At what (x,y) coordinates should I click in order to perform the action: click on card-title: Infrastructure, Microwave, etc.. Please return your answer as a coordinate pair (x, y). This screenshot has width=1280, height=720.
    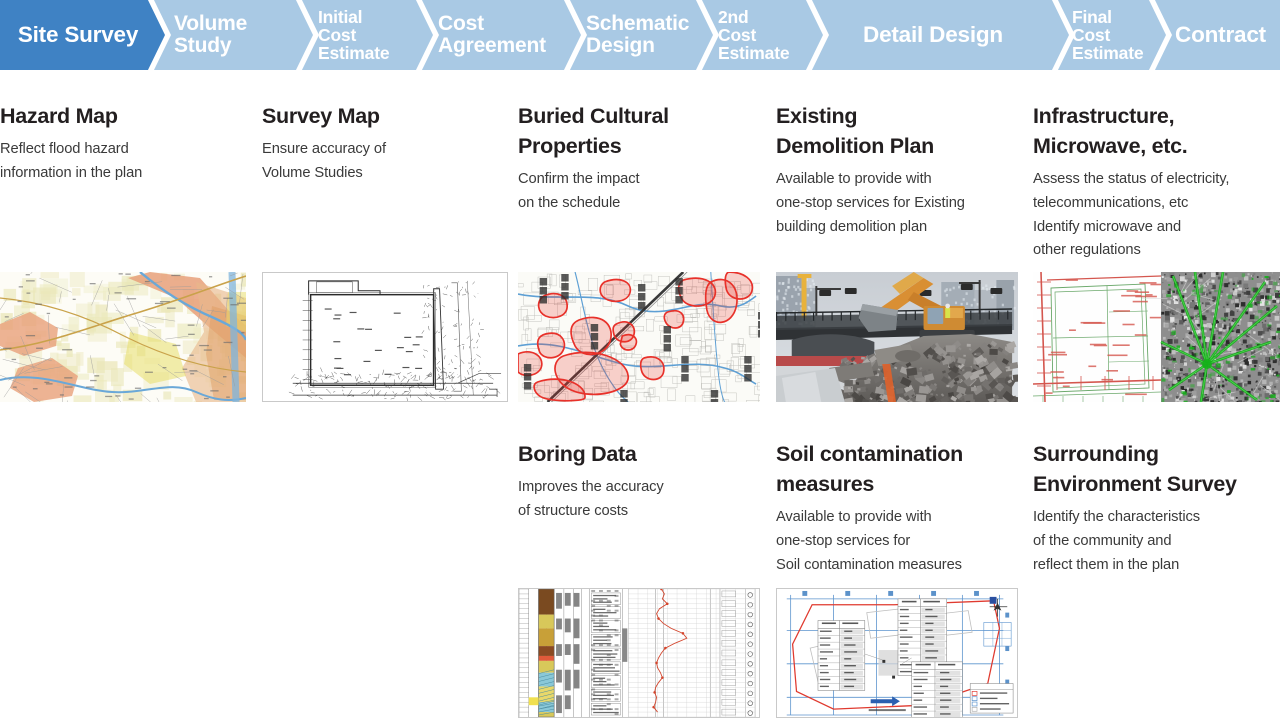
    Looking at the image, I should click on (1110, 131).